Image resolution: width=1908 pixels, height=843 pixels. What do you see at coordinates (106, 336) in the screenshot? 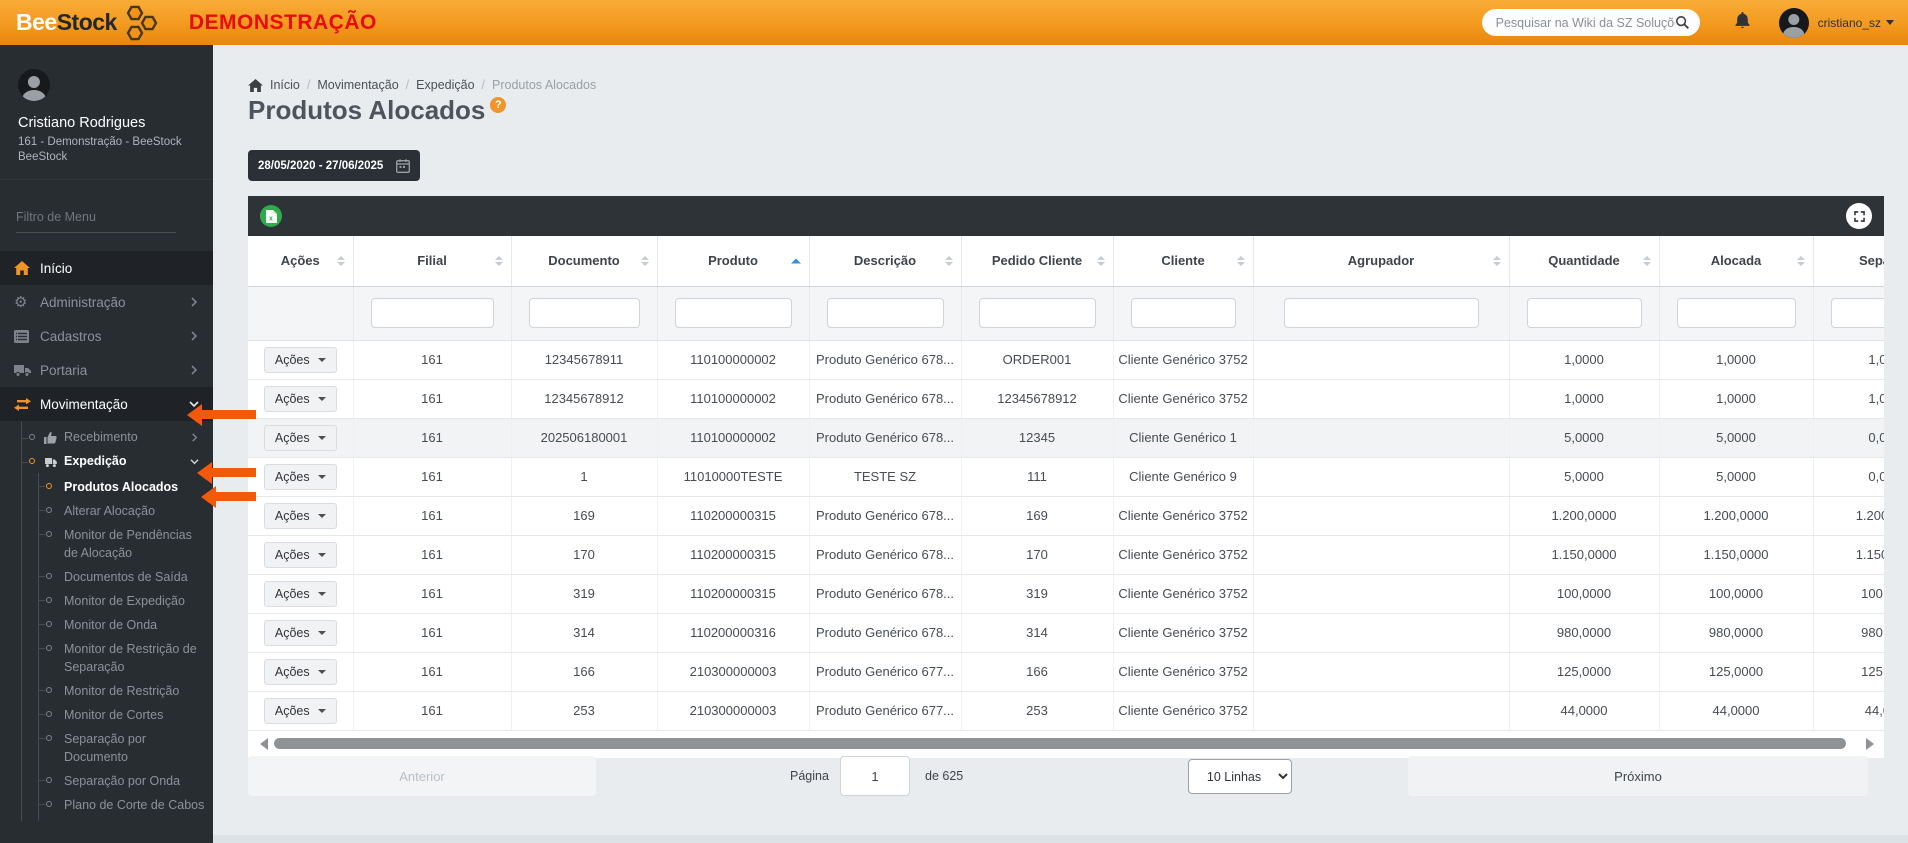
I see `sidebar-item-cadastros: Cadastros` at bounding box center [106, 336].